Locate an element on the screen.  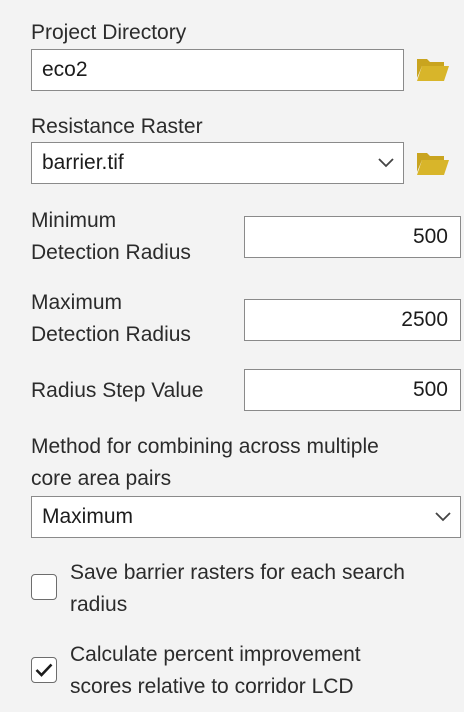
radius-step-label: Radius Step Value is located at coordinates (117, 390).